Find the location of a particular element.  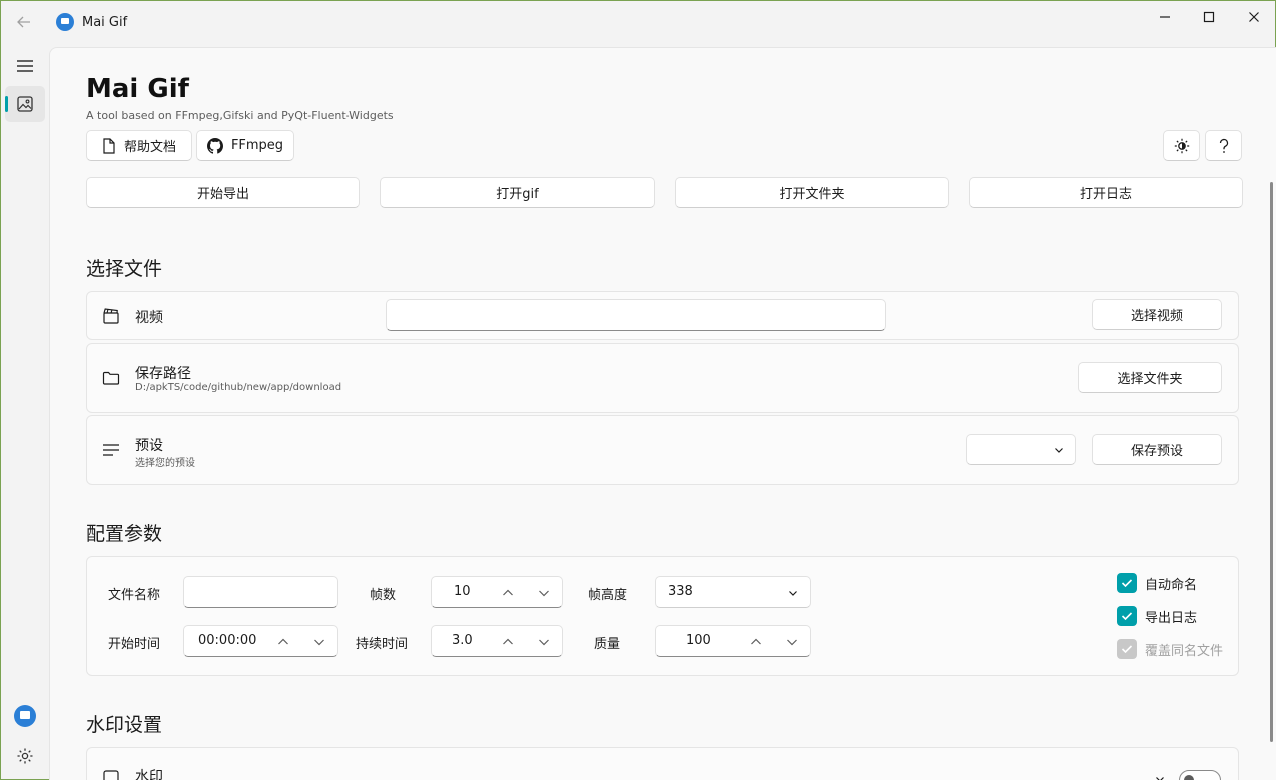

back-button is located at coordinates (24, 22).